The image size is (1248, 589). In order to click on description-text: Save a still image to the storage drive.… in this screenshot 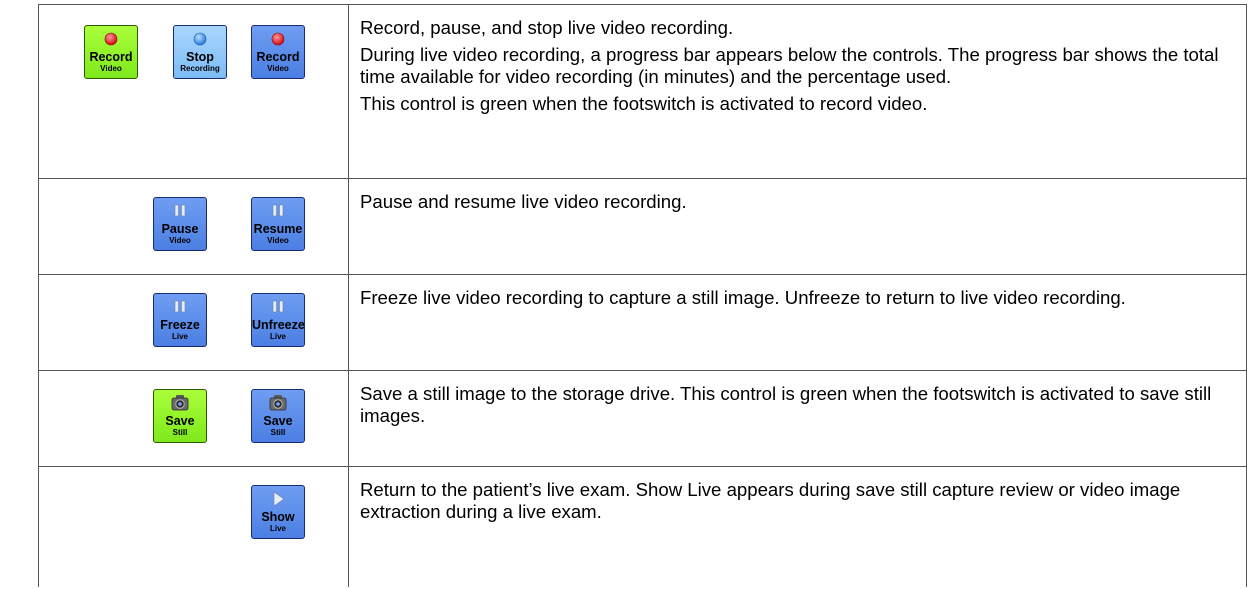, I will do `click(786, 404)`.